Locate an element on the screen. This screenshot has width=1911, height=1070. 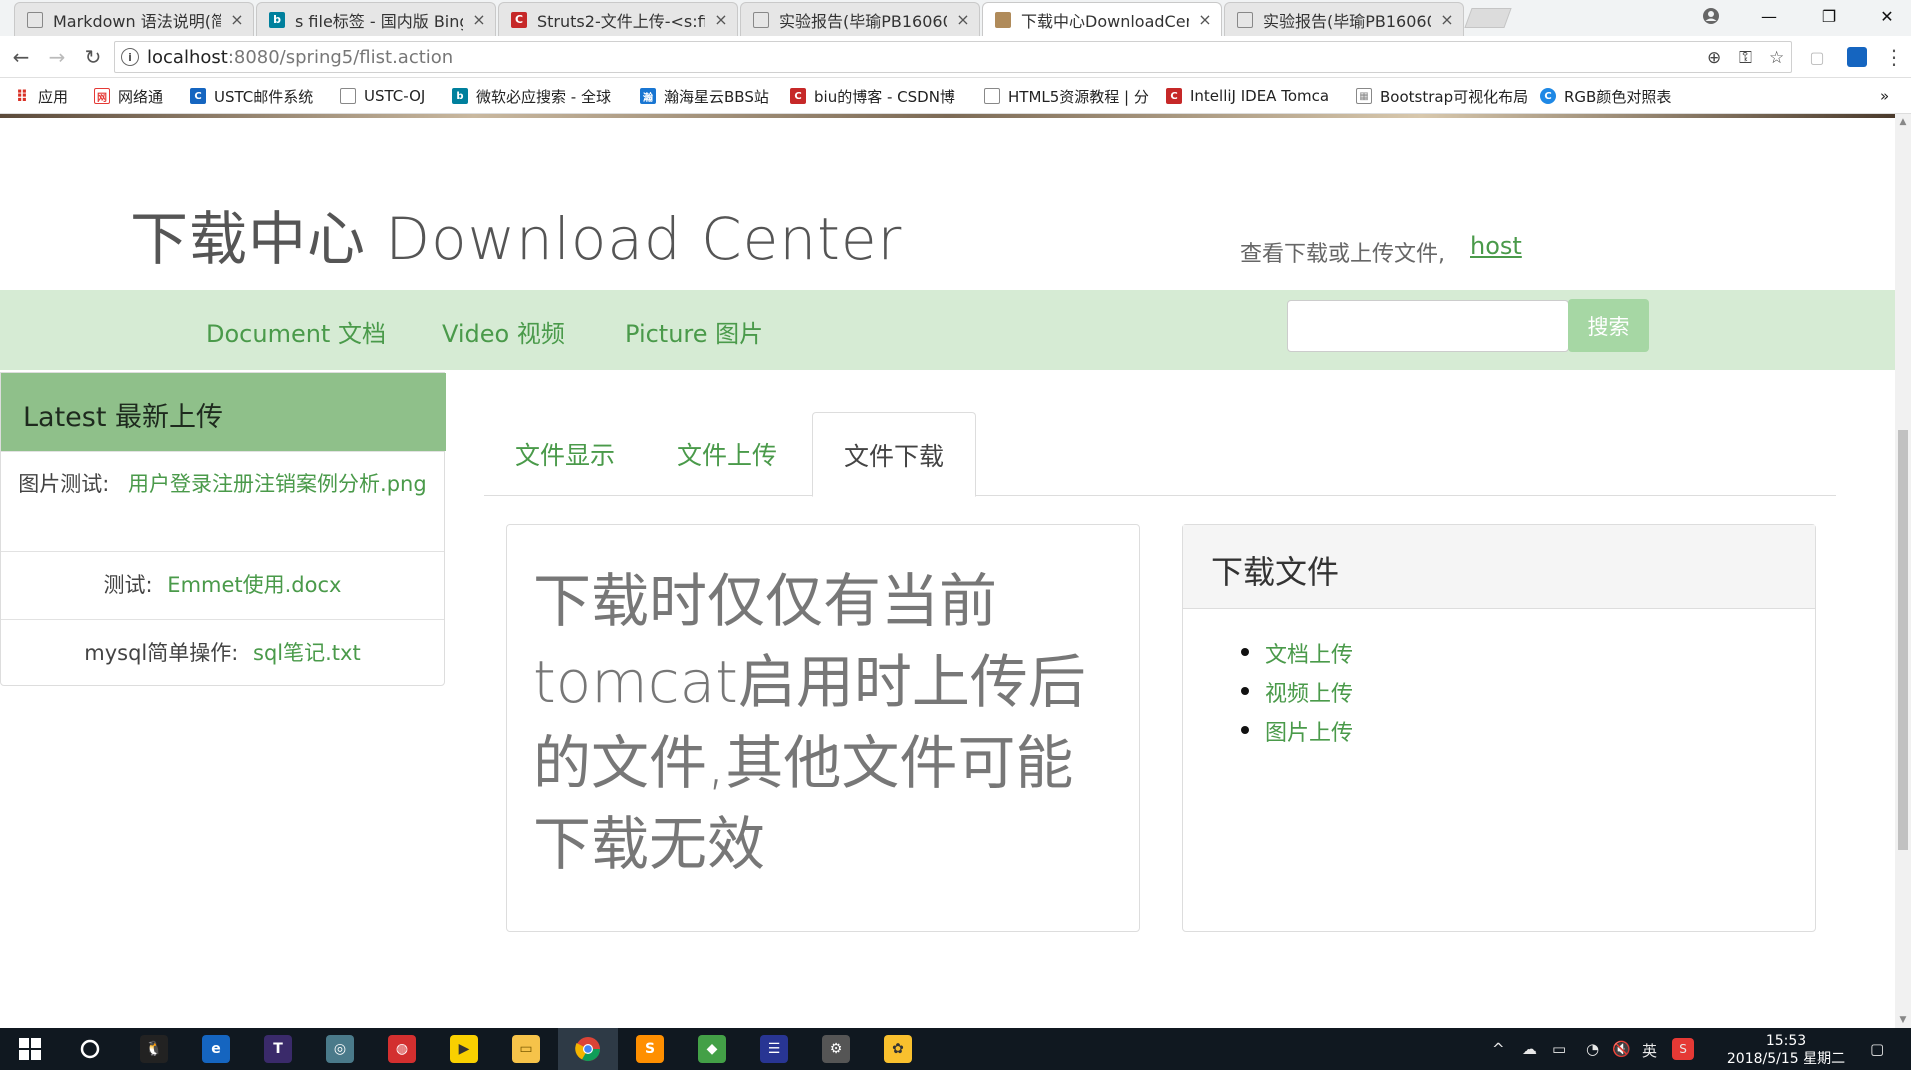
extension-icon: ▢ is located at coordinates (1817, 57).